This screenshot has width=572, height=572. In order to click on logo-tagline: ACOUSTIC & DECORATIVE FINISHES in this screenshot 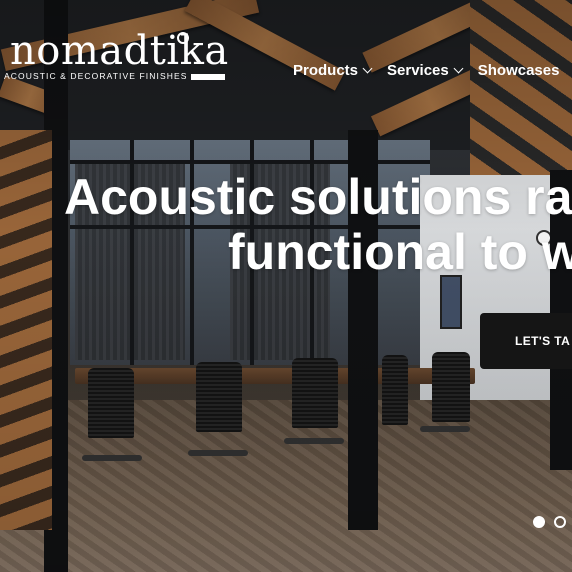, I will do `click(116, 76)`.